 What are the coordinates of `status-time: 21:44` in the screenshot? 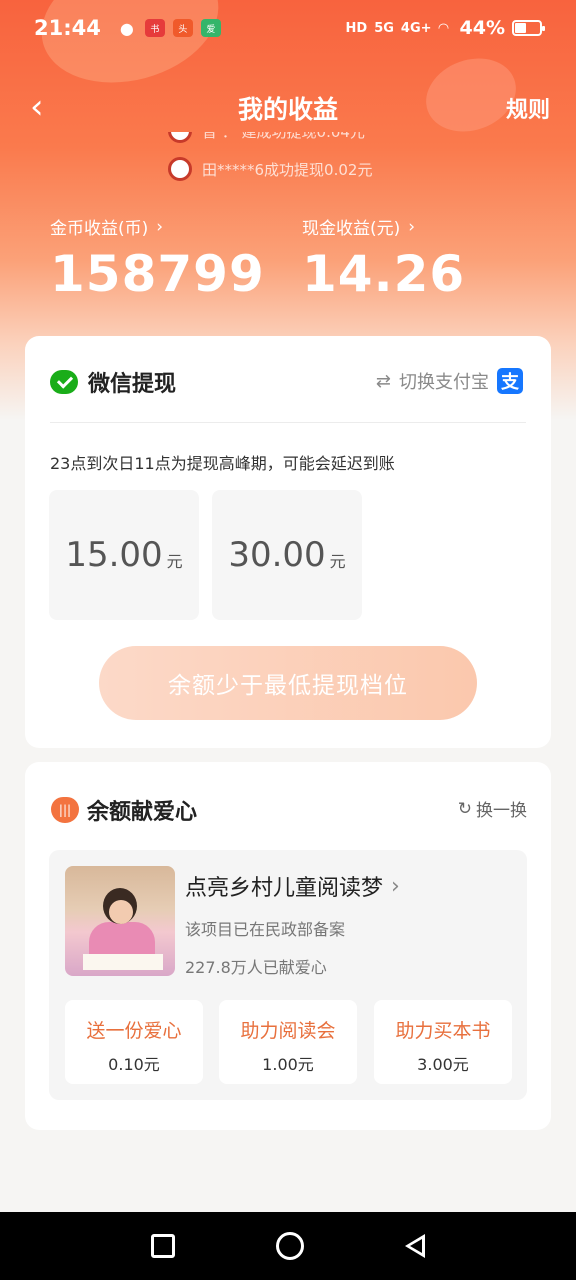 It's located at (67, 28).